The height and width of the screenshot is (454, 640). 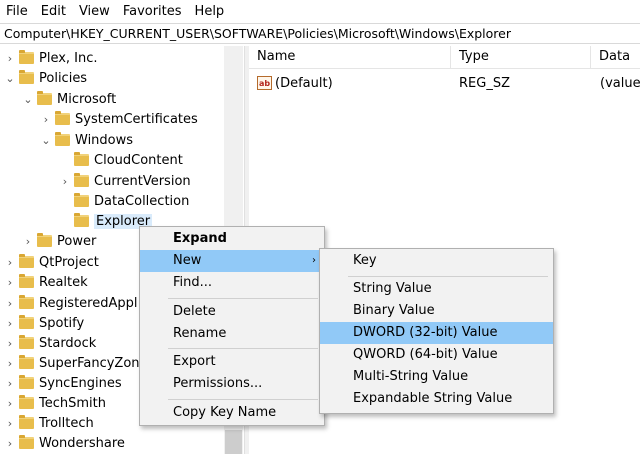 I want to click on tree-item-datacollection: DataCollection, so click(x=124, y=201).